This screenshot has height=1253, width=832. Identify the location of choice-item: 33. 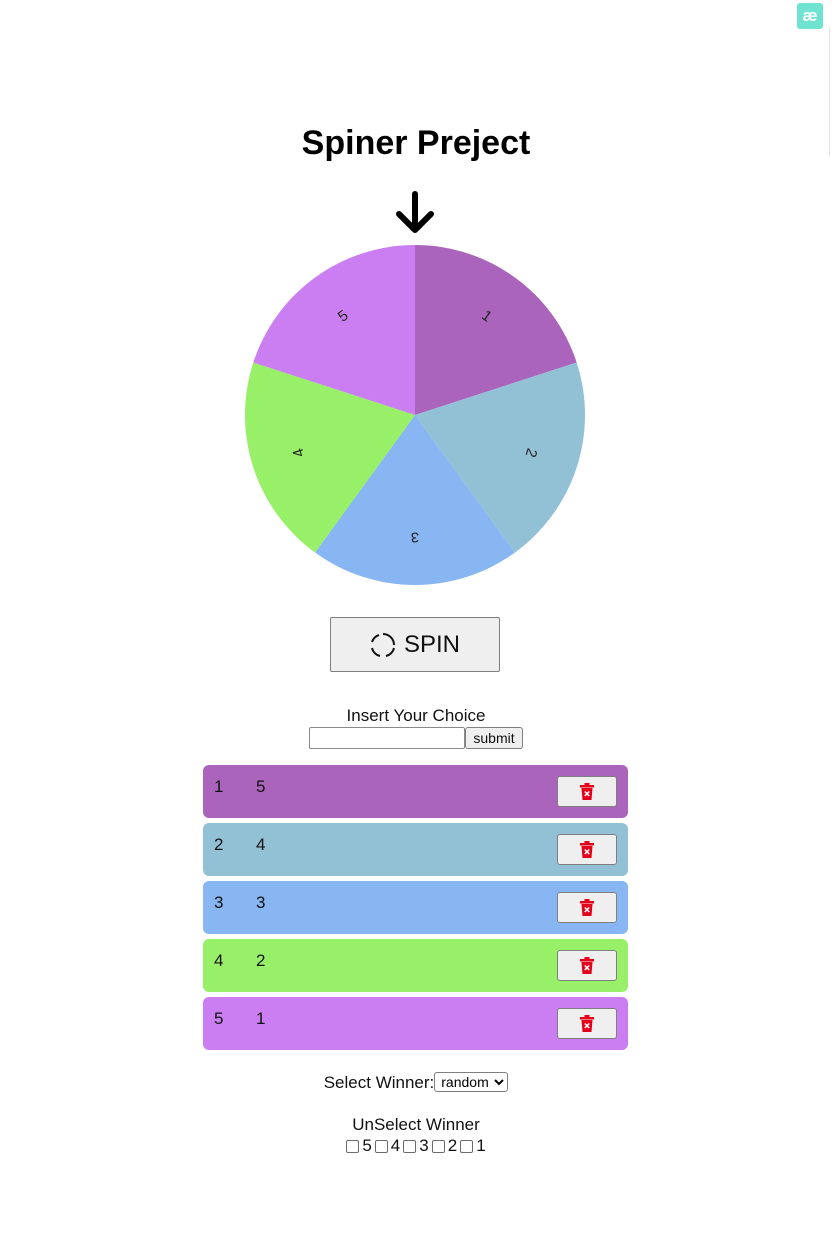
(415, 907).